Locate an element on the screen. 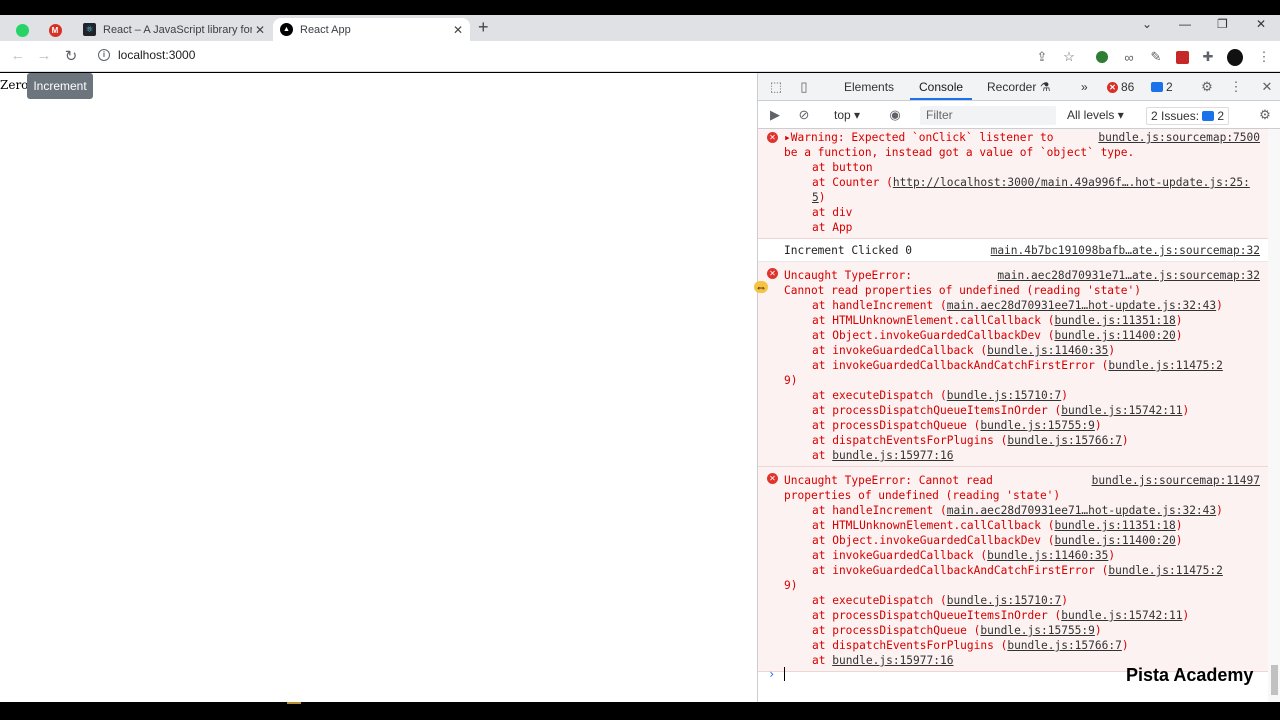 This screenshot has height=720, width=1280. stack-line: at bundle.js:15977:16 is located at coordinates (883, 455).